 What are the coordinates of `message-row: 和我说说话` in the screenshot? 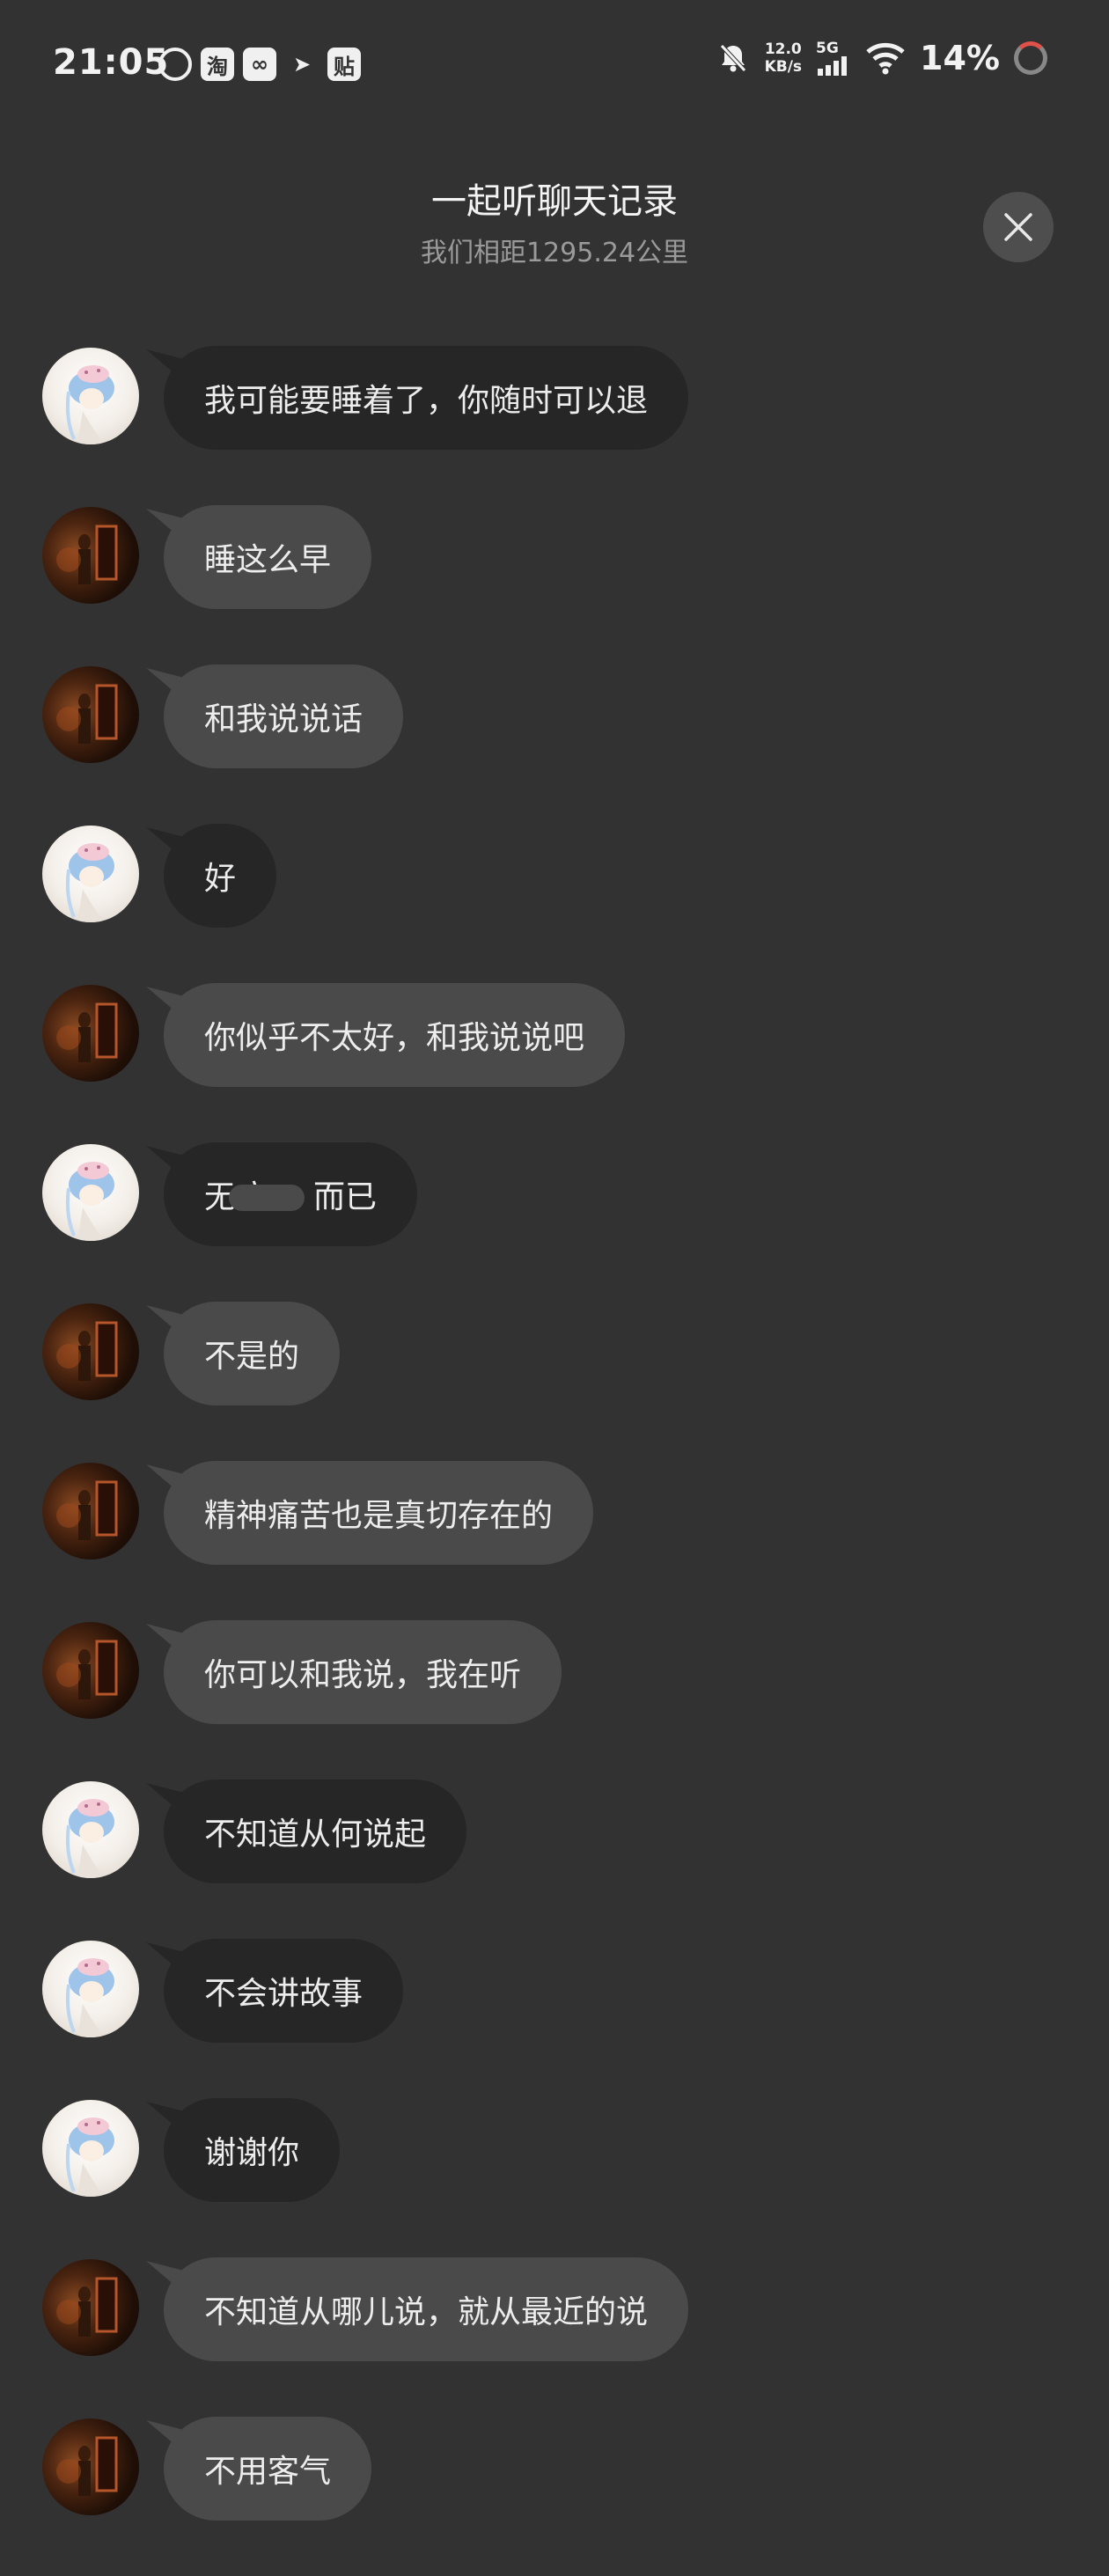 It's located at (554, 744).